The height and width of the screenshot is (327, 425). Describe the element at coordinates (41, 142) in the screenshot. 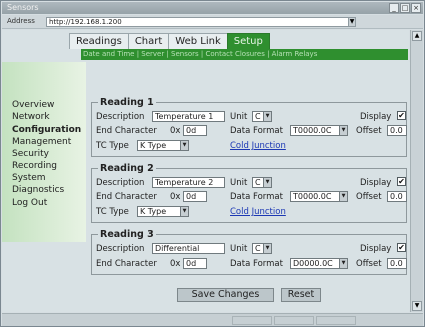

I see `sidebar-item-management: Management` at that location.